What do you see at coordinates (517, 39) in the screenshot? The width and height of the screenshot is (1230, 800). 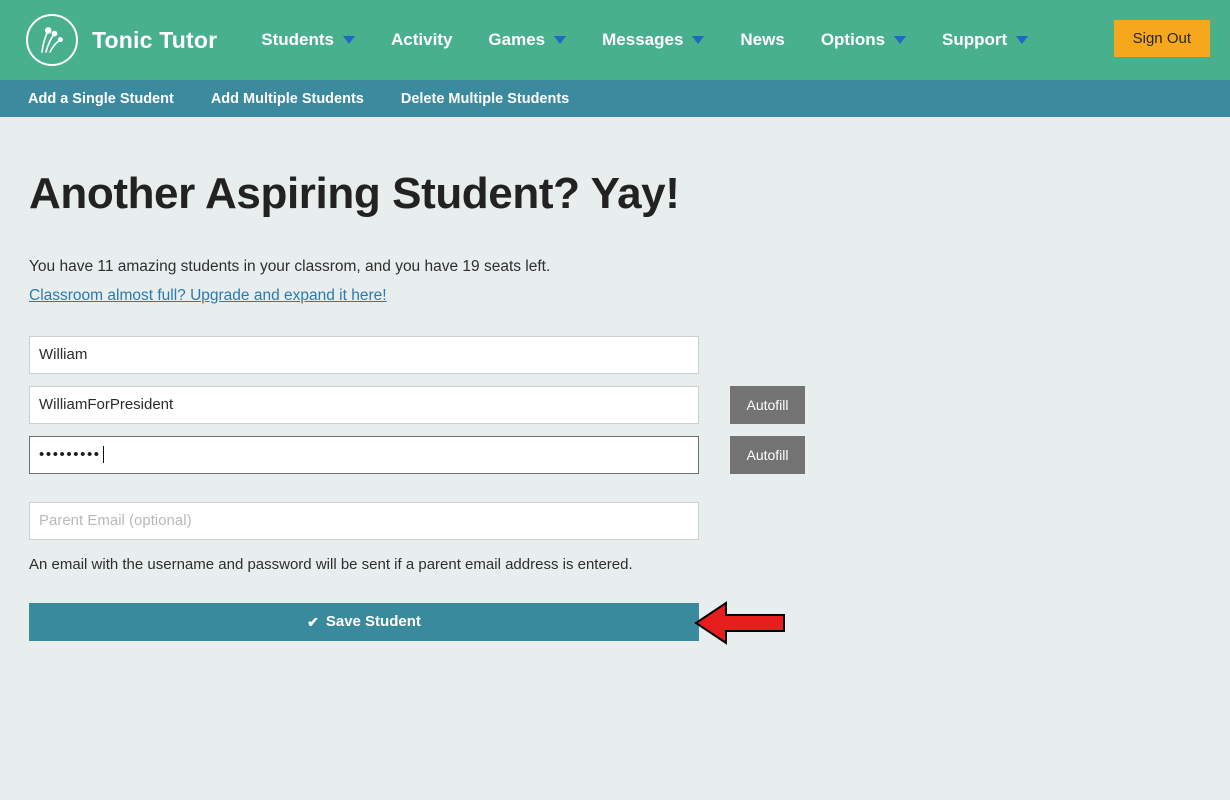 I see `nav-label: Games` at bounding box center [517, 39].